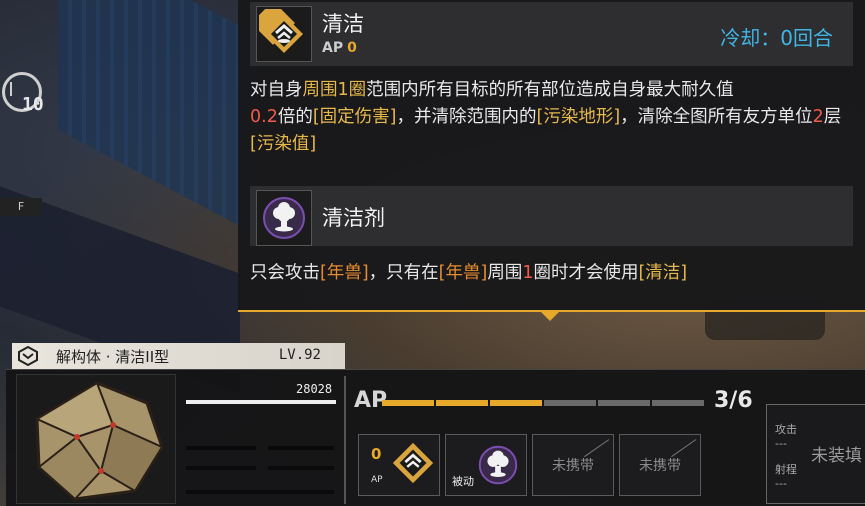 The width and height of the screenshot is (865, 506). I want to click on unit-level: LV.92, so click(299, 355).